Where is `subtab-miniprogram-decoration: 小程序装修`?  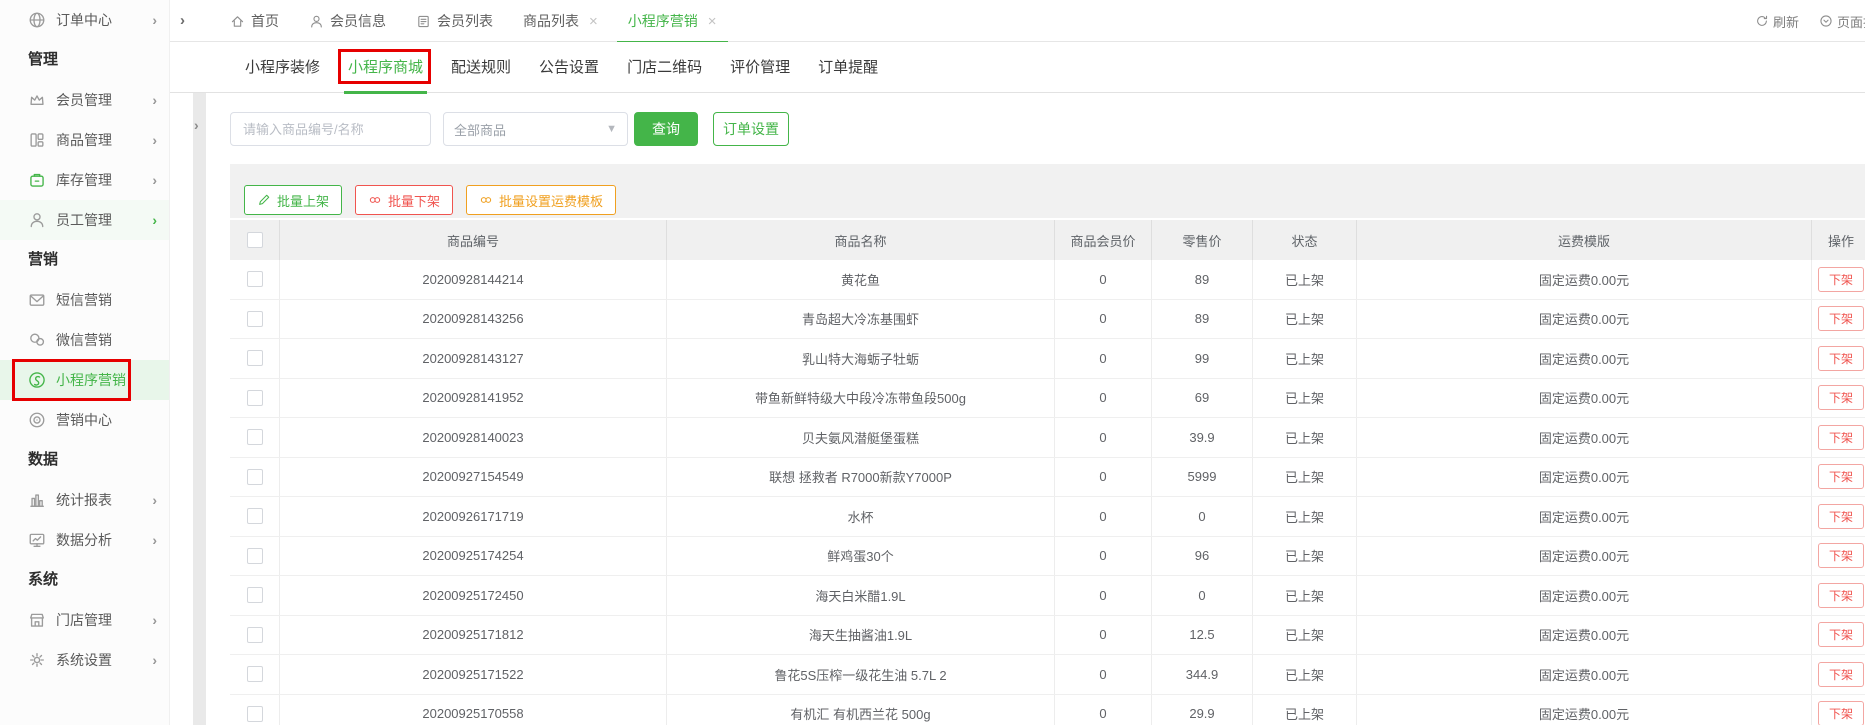 subtab-miniprogram-decoration: 小程序装修 is located at coordinates (282, 67).